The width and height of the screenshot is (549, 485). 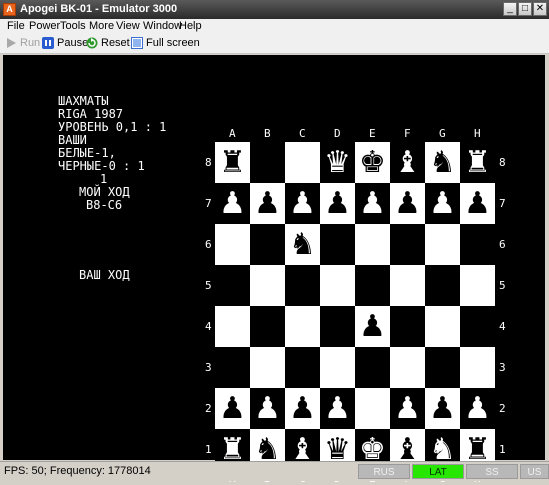 I want to click on menu-more: More, so click(x=101, y=26).